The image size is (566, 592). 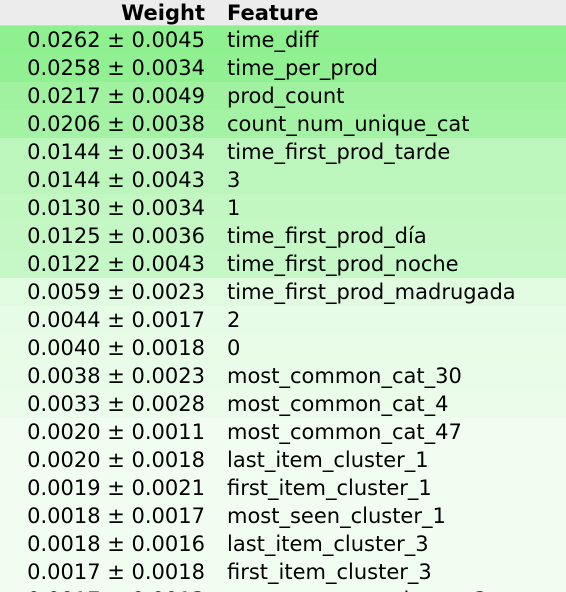 I want to click on feature-cell: last_item_cluster_3, so click(x=328, y=544).